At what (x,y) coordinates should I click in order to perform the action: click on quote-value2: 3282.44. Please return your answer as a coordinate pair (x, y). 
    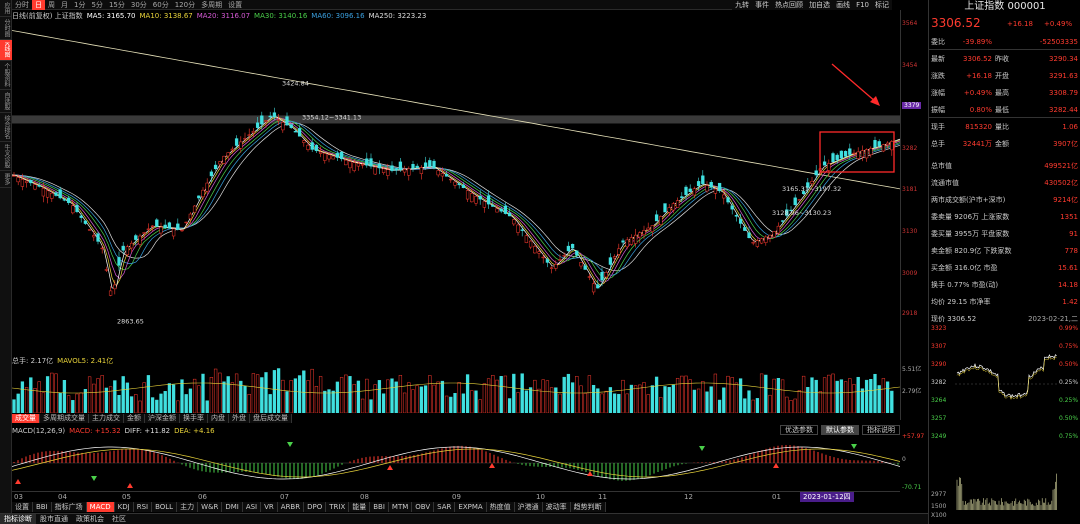
    Looking at the image, I should click on (1063, 110).